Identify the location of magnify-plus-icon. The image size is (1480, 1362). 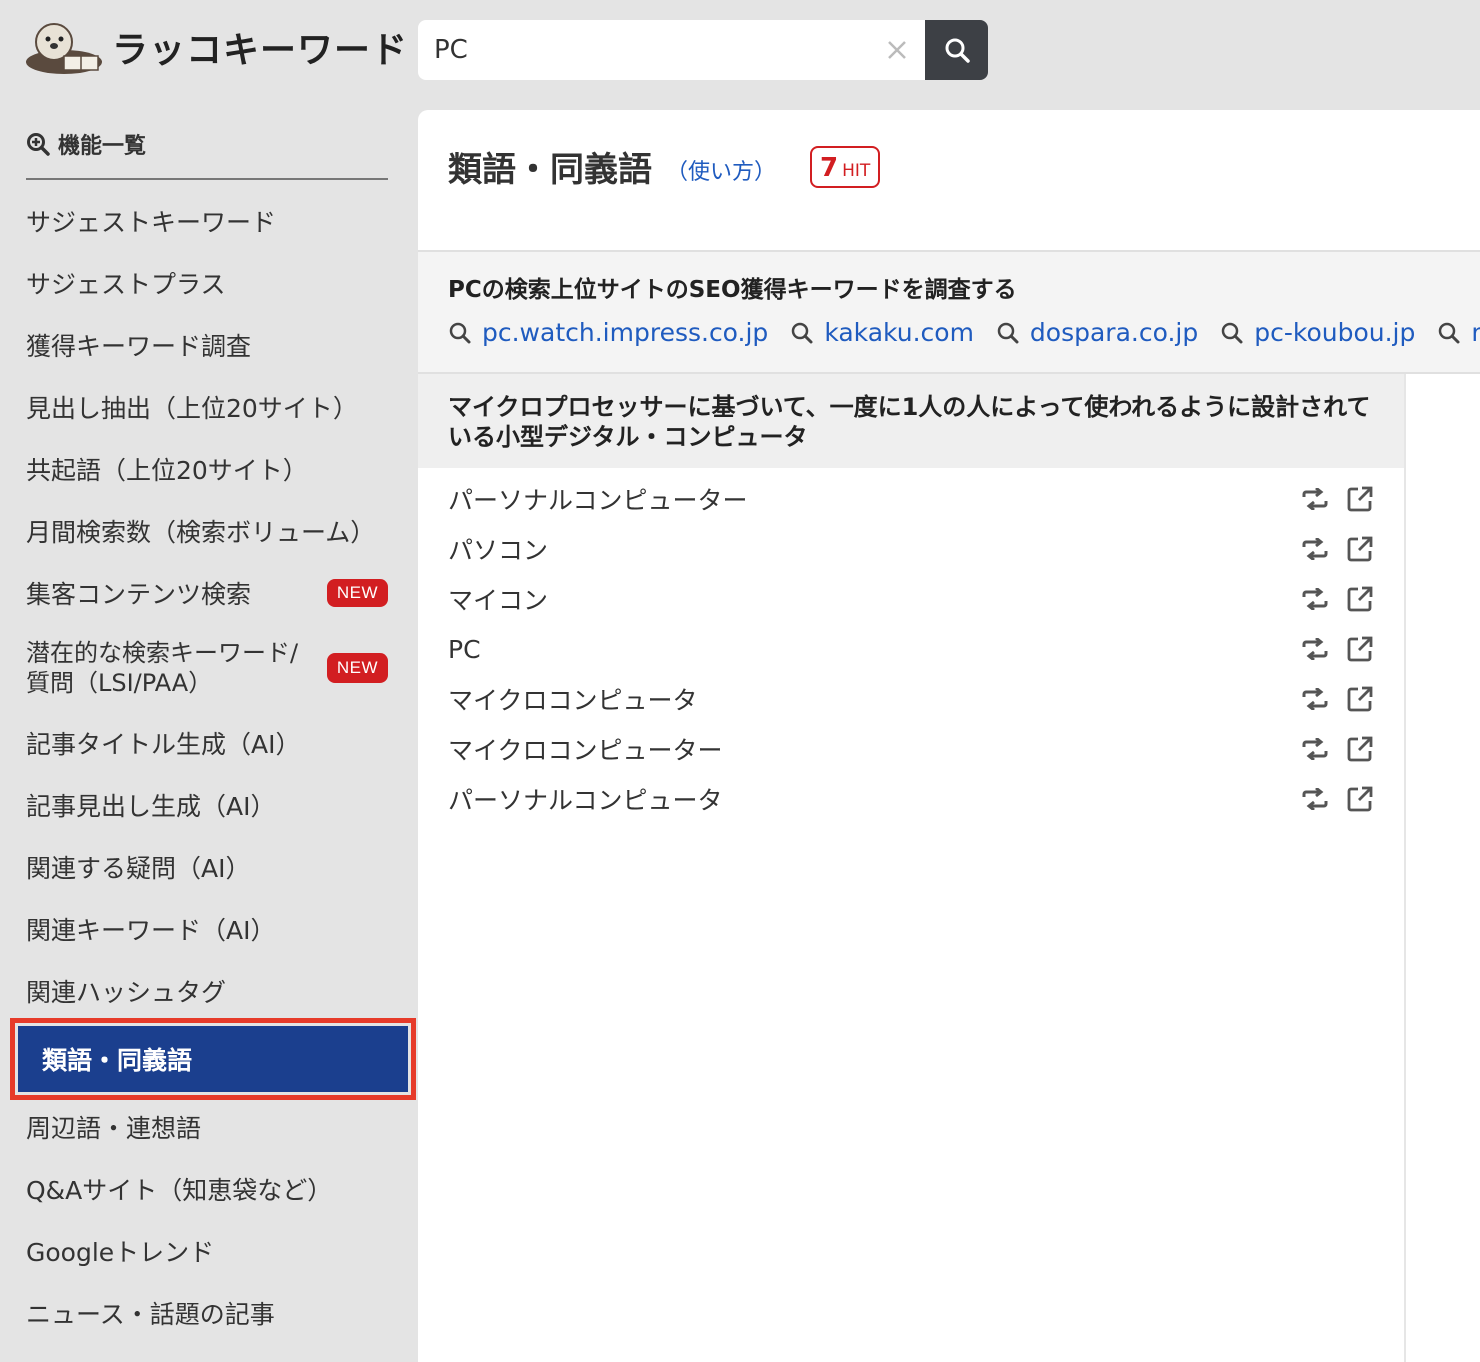
(38, 144).